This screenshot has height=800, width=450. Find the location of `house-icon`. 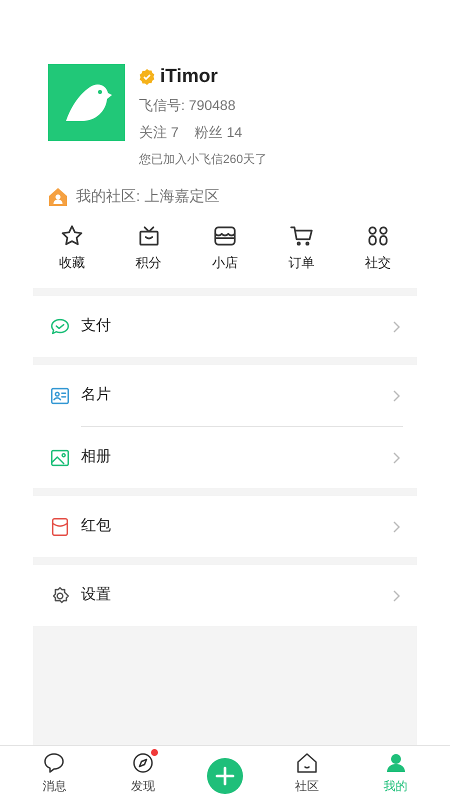

house-icon is located at coordinates (306, 763).